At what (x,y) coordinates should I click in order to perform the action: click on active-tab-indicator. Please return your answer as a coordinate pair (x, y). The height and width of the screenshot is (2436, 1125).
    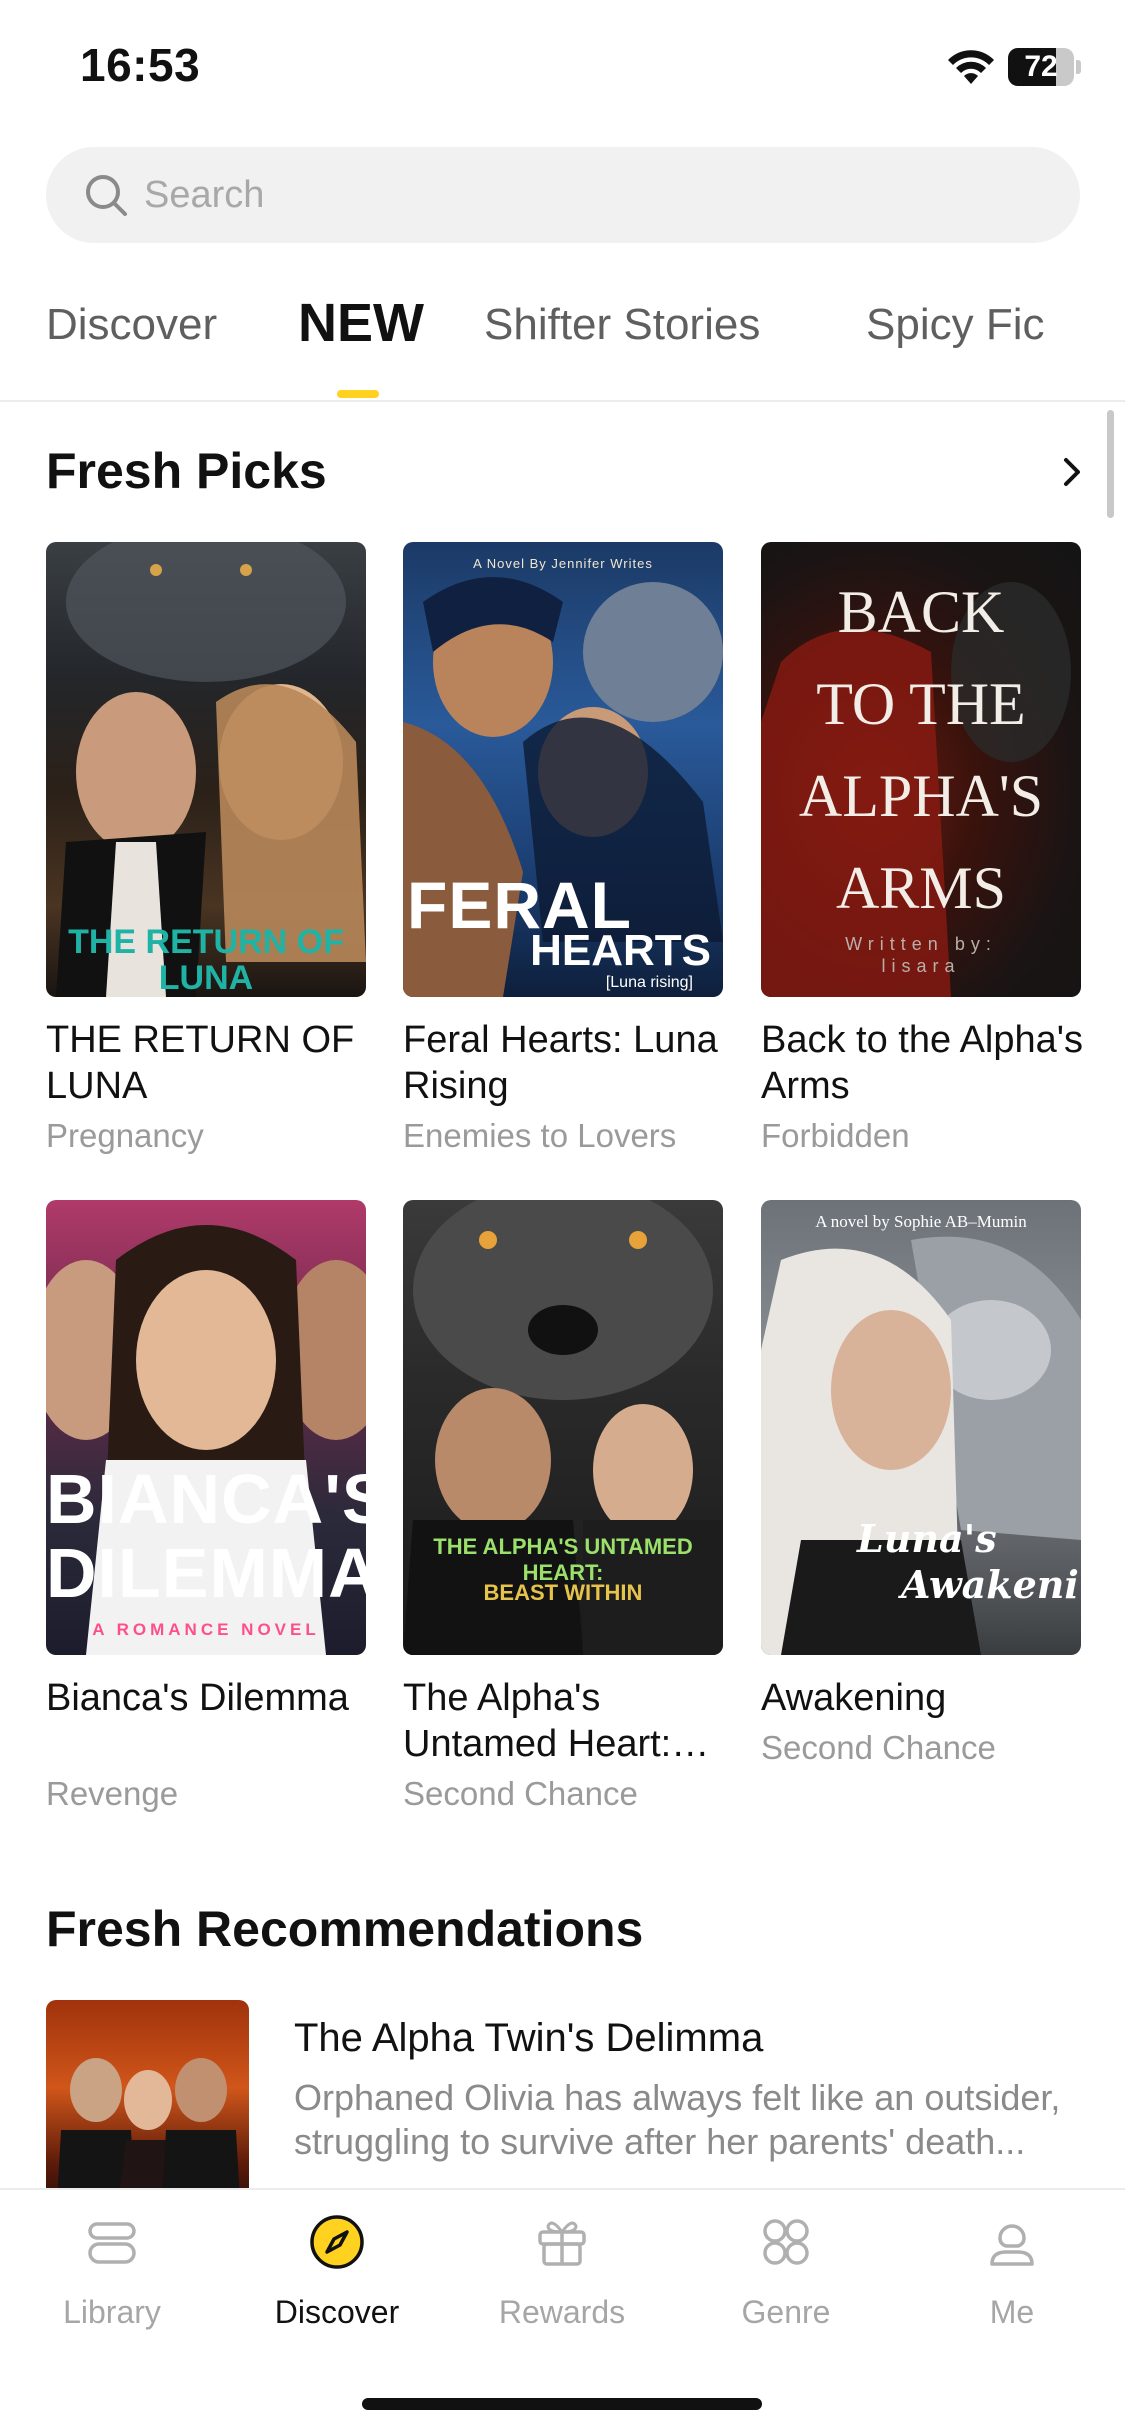
    Looking at the image, I should click on (358, 394).